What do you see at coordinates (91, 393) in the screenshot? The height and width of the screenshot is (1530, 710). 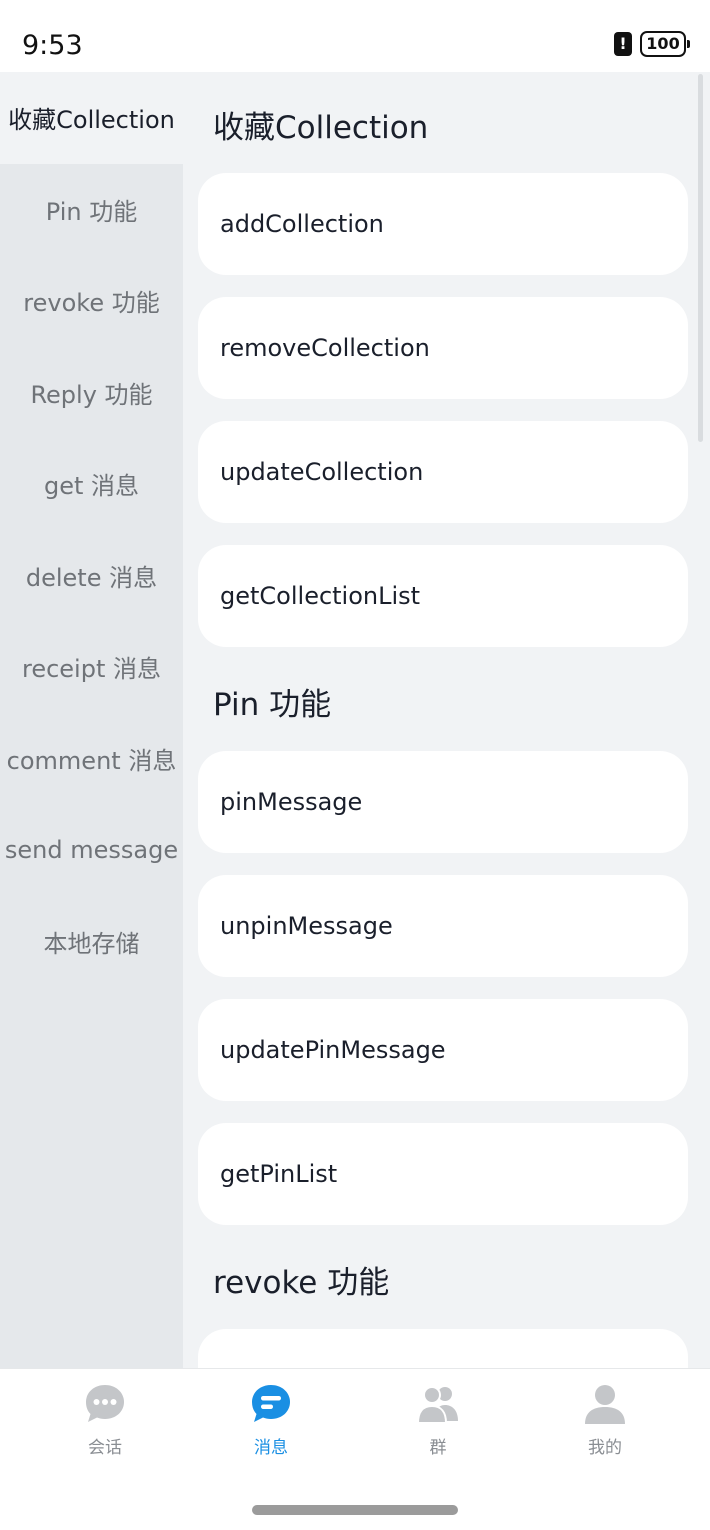 I see `sidebar-item-reply: Reply 功能` at bounding box center [91, 393].